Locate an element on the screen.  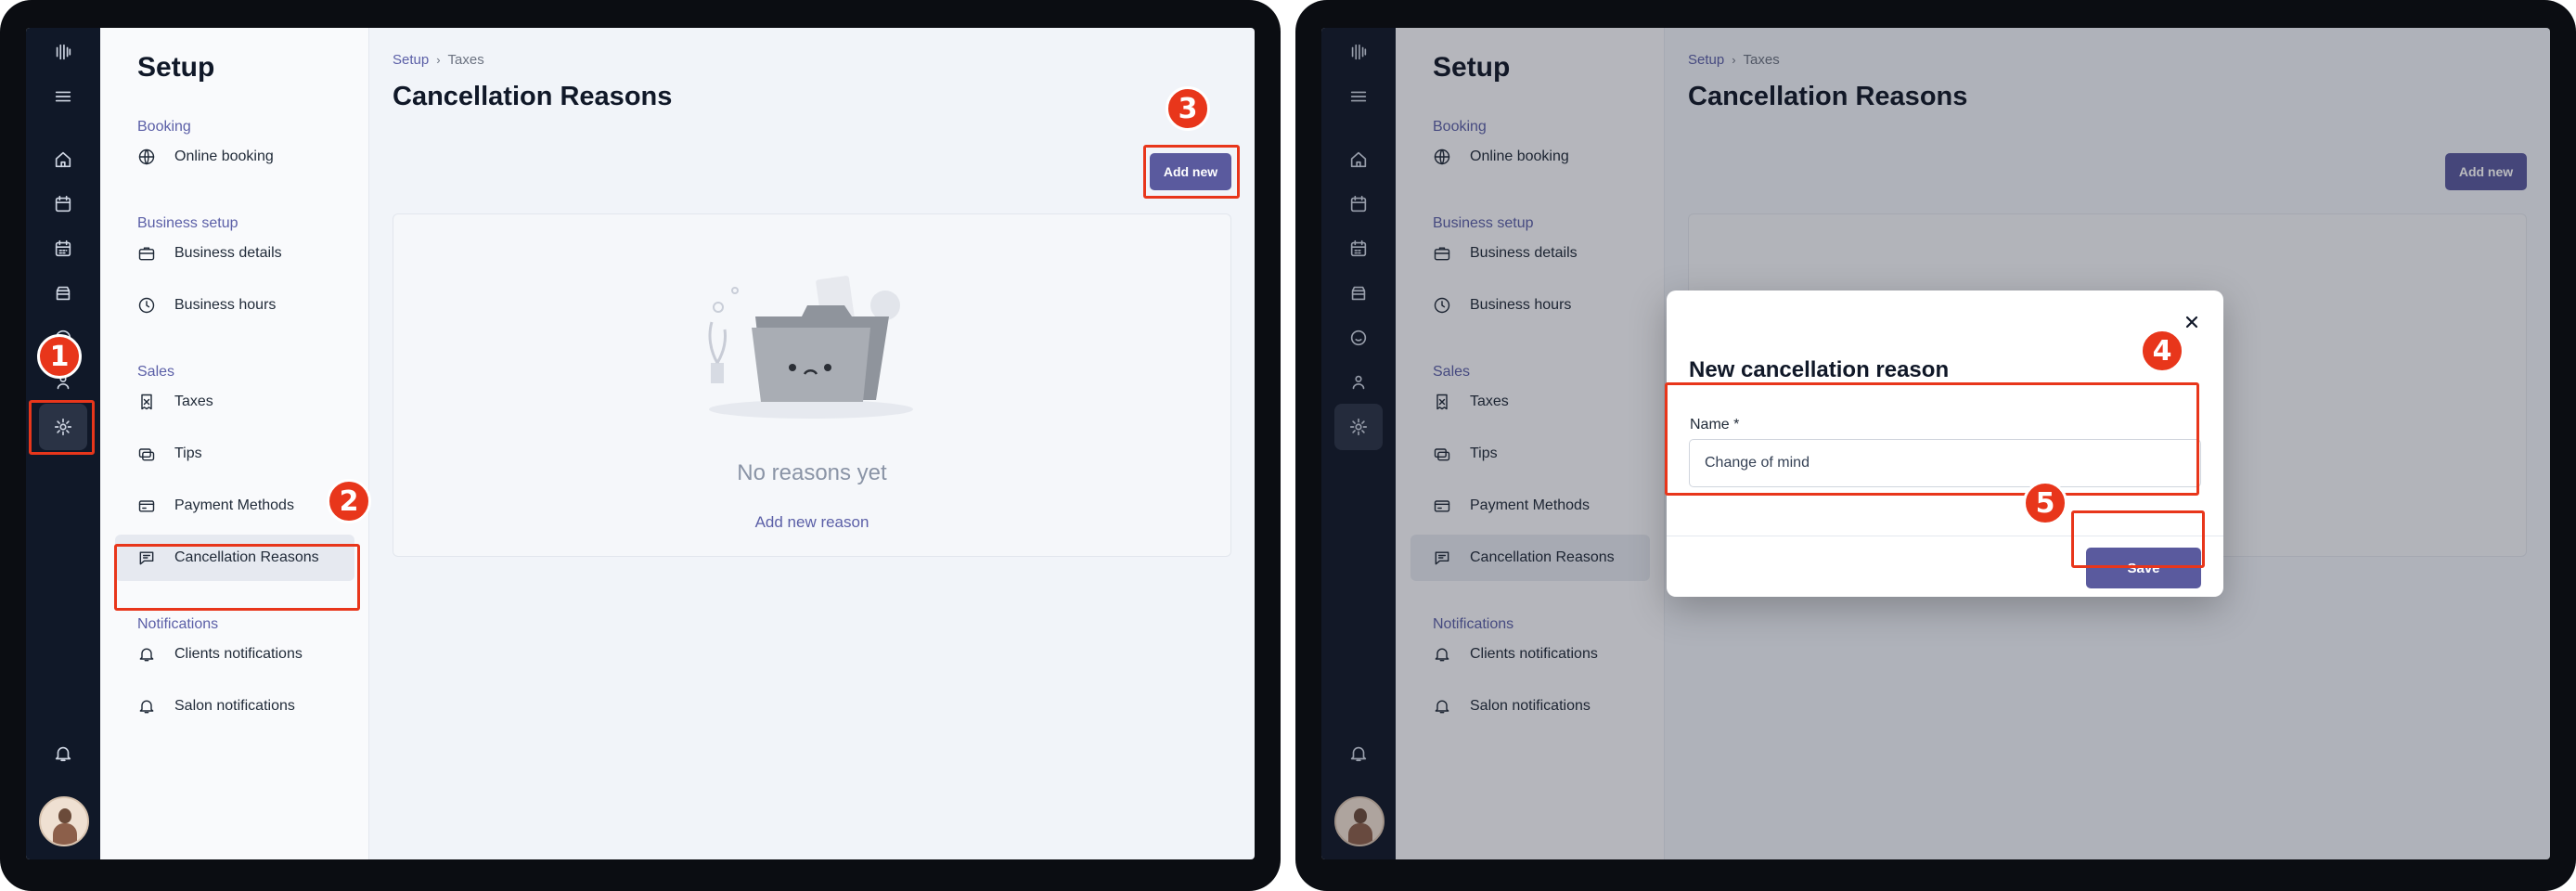
chevron-right-icon: › is located at coordinates (438, 60).